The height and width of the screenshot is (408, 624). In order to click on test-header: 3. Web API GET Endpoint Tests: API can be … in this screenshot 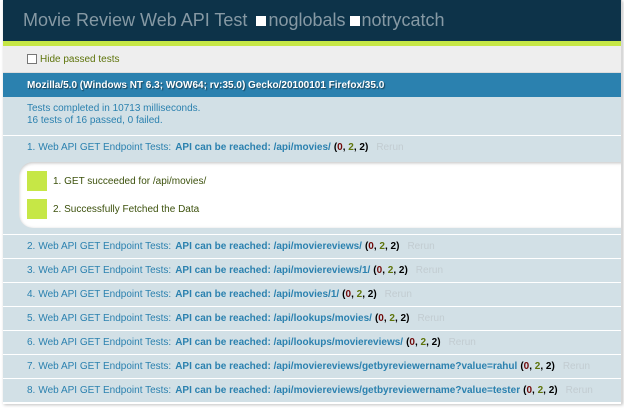, I will do `click(324, 270)`.